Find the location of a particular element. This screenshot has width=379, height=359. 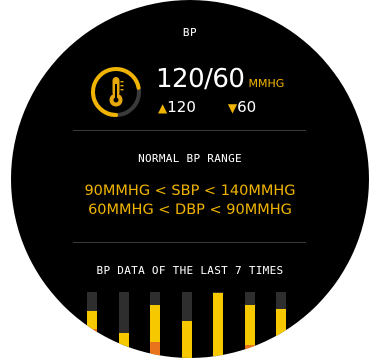

thermometer-icon is located at coordinates (116, 92).